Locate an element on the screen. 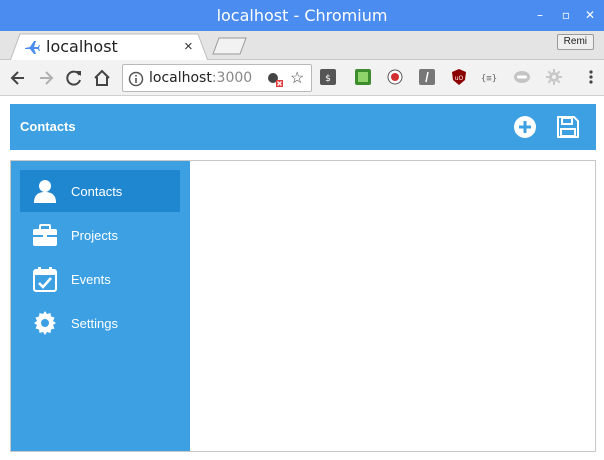 The width and height of the screenshot is (604, 460). script-extension-icon is located at coordinates (427, 77).